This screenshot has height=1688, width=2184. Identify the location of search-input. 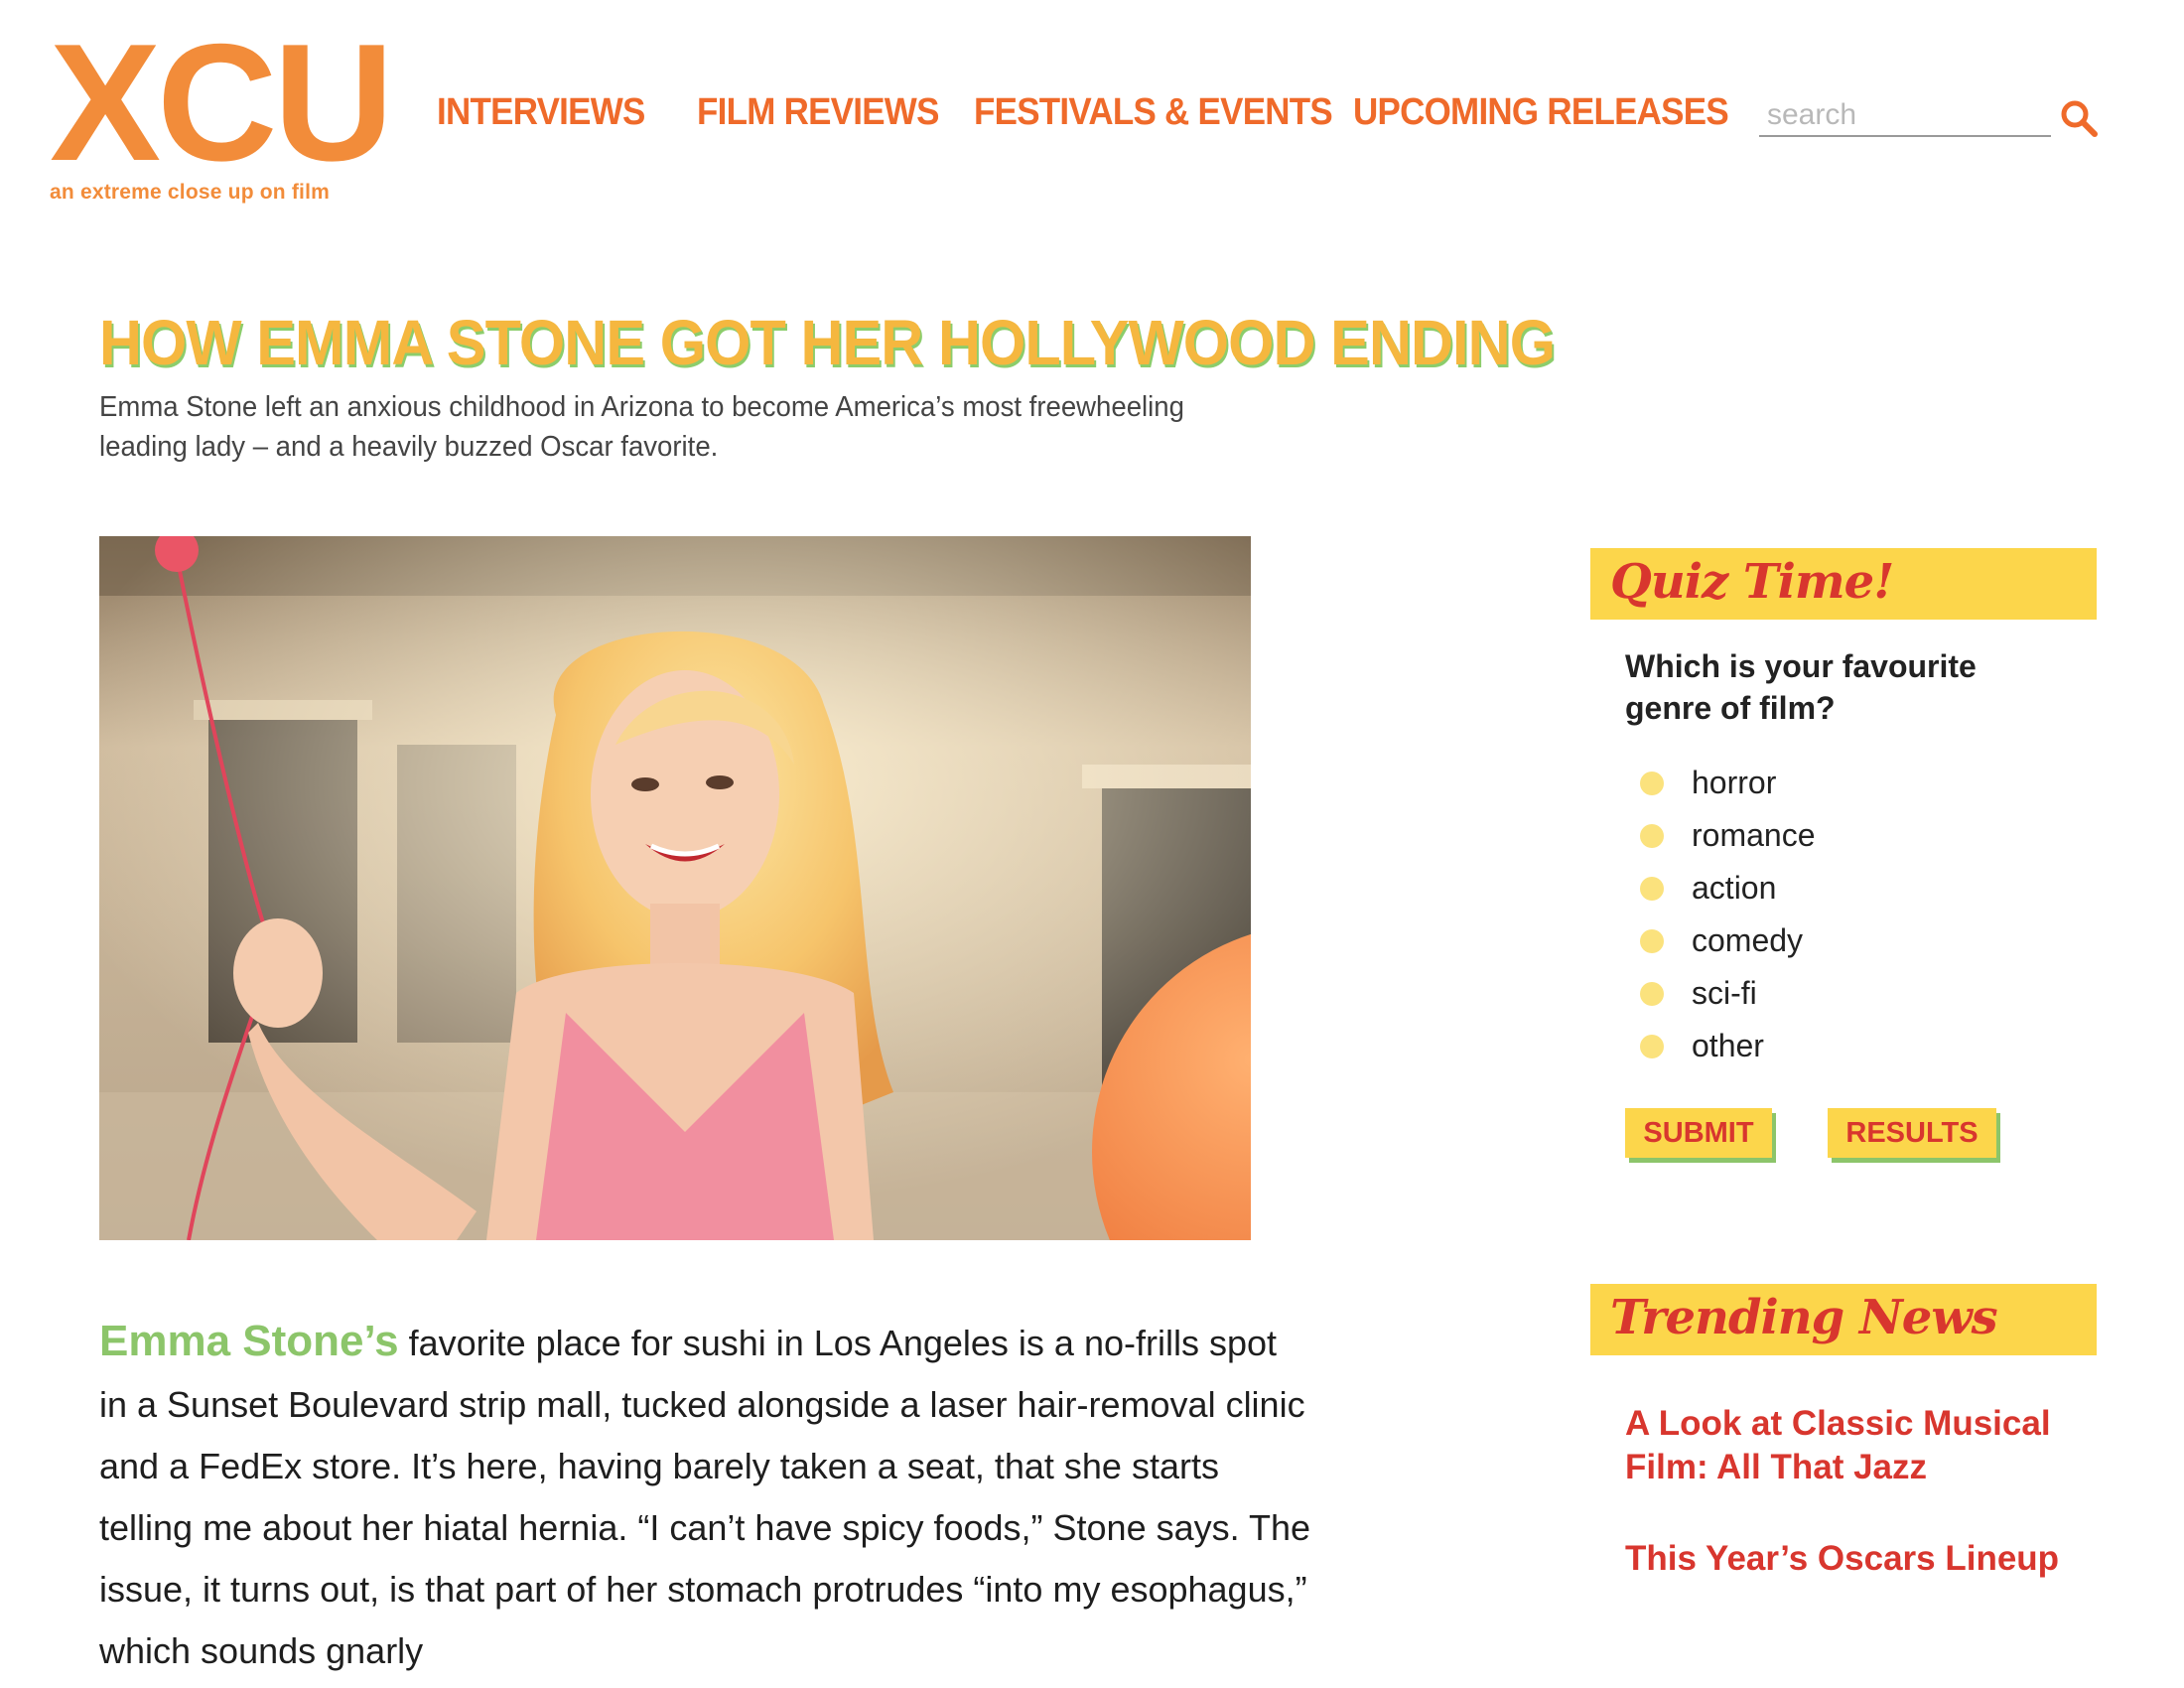
(1905, 116).